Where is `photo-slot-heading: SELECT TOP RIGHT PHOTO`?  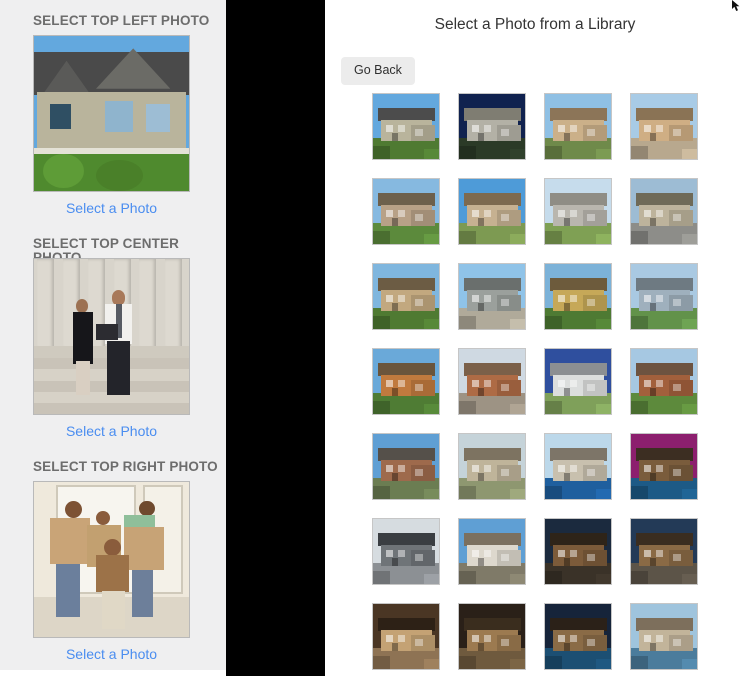 photo-slot-heading: SELECT TOP RIGHT PHOTO is located at coordinates (125, 466).